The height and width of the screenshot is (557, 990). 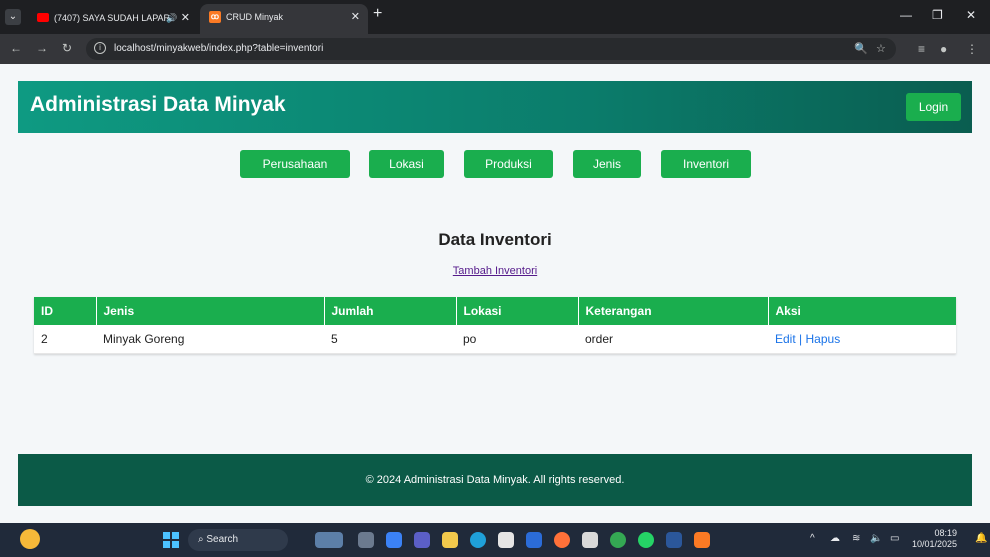 I want to click on firefox-icon, so click(x=562, y=540).